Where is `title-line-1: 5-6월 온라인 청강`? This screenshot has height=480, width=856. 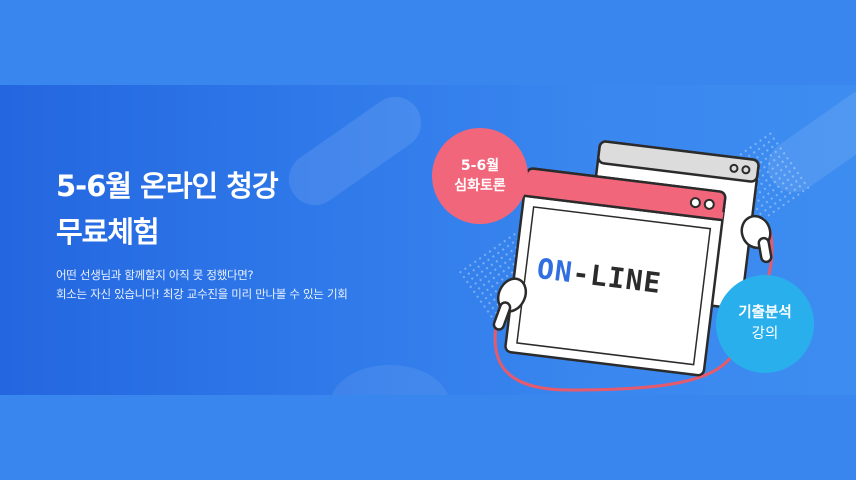 title-line-1: 5-6월 온라인 청강 is located at coordinates (167, 186).